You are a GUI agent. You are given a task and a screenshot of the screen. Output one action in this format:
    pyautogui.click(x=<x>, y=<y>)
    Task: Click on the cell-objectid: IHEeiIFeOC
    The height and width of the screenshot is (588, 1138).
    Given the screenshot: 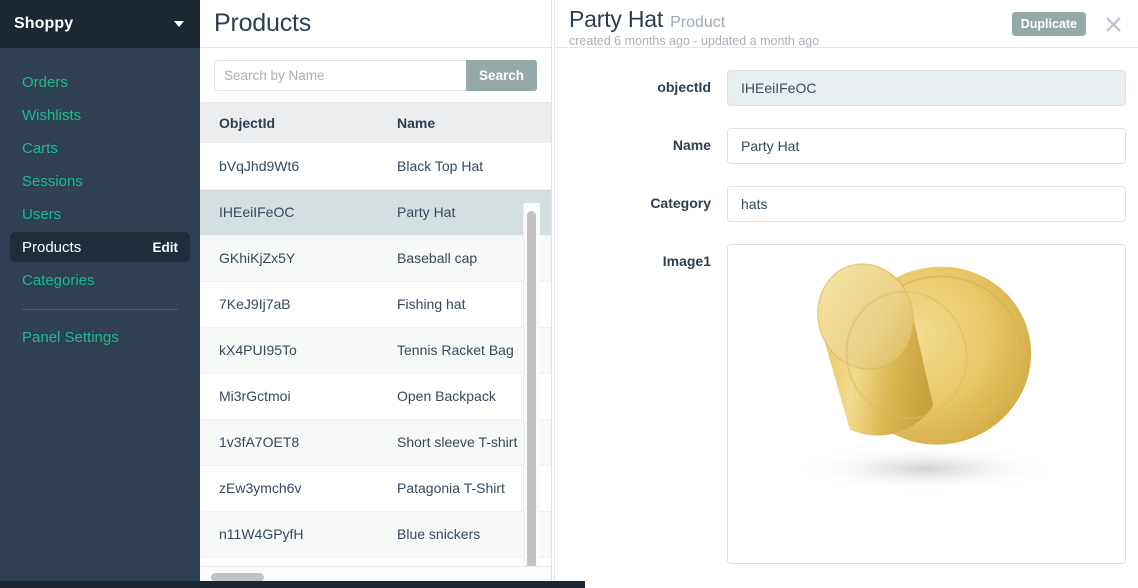 What is the action you would take?
    pyautogui.click(x=289, y=212)
    